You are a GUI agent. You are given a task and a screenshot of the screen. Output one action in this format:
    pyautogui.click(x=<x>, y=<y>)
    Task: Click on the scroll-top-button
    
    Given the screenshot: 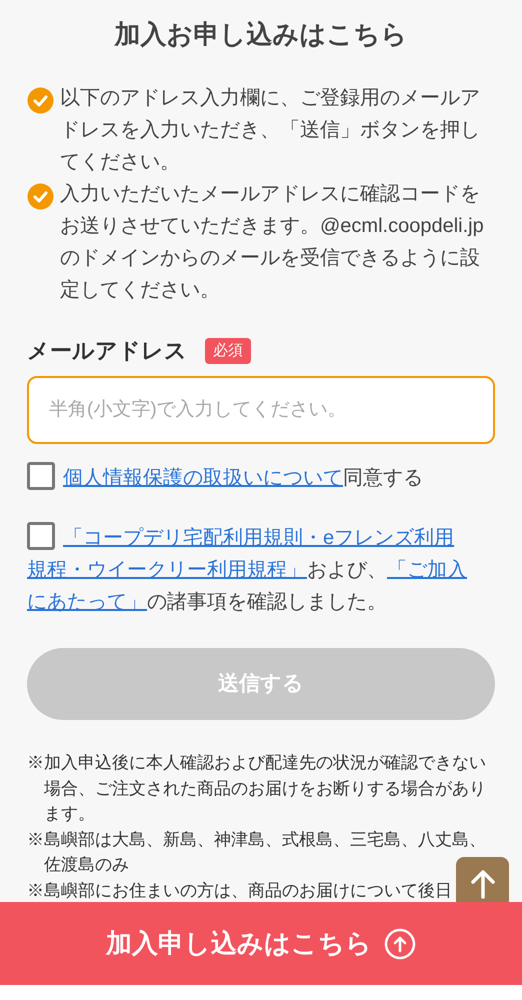 What is the action you would take?
    pyautogui.click(x=482, y=879)
    